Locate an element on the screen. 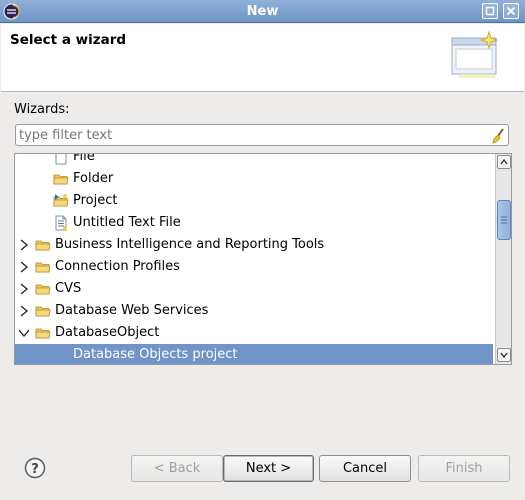 This screenshot has width=525, height=500. chevron-down-icon is located at coordinates (504, 355).